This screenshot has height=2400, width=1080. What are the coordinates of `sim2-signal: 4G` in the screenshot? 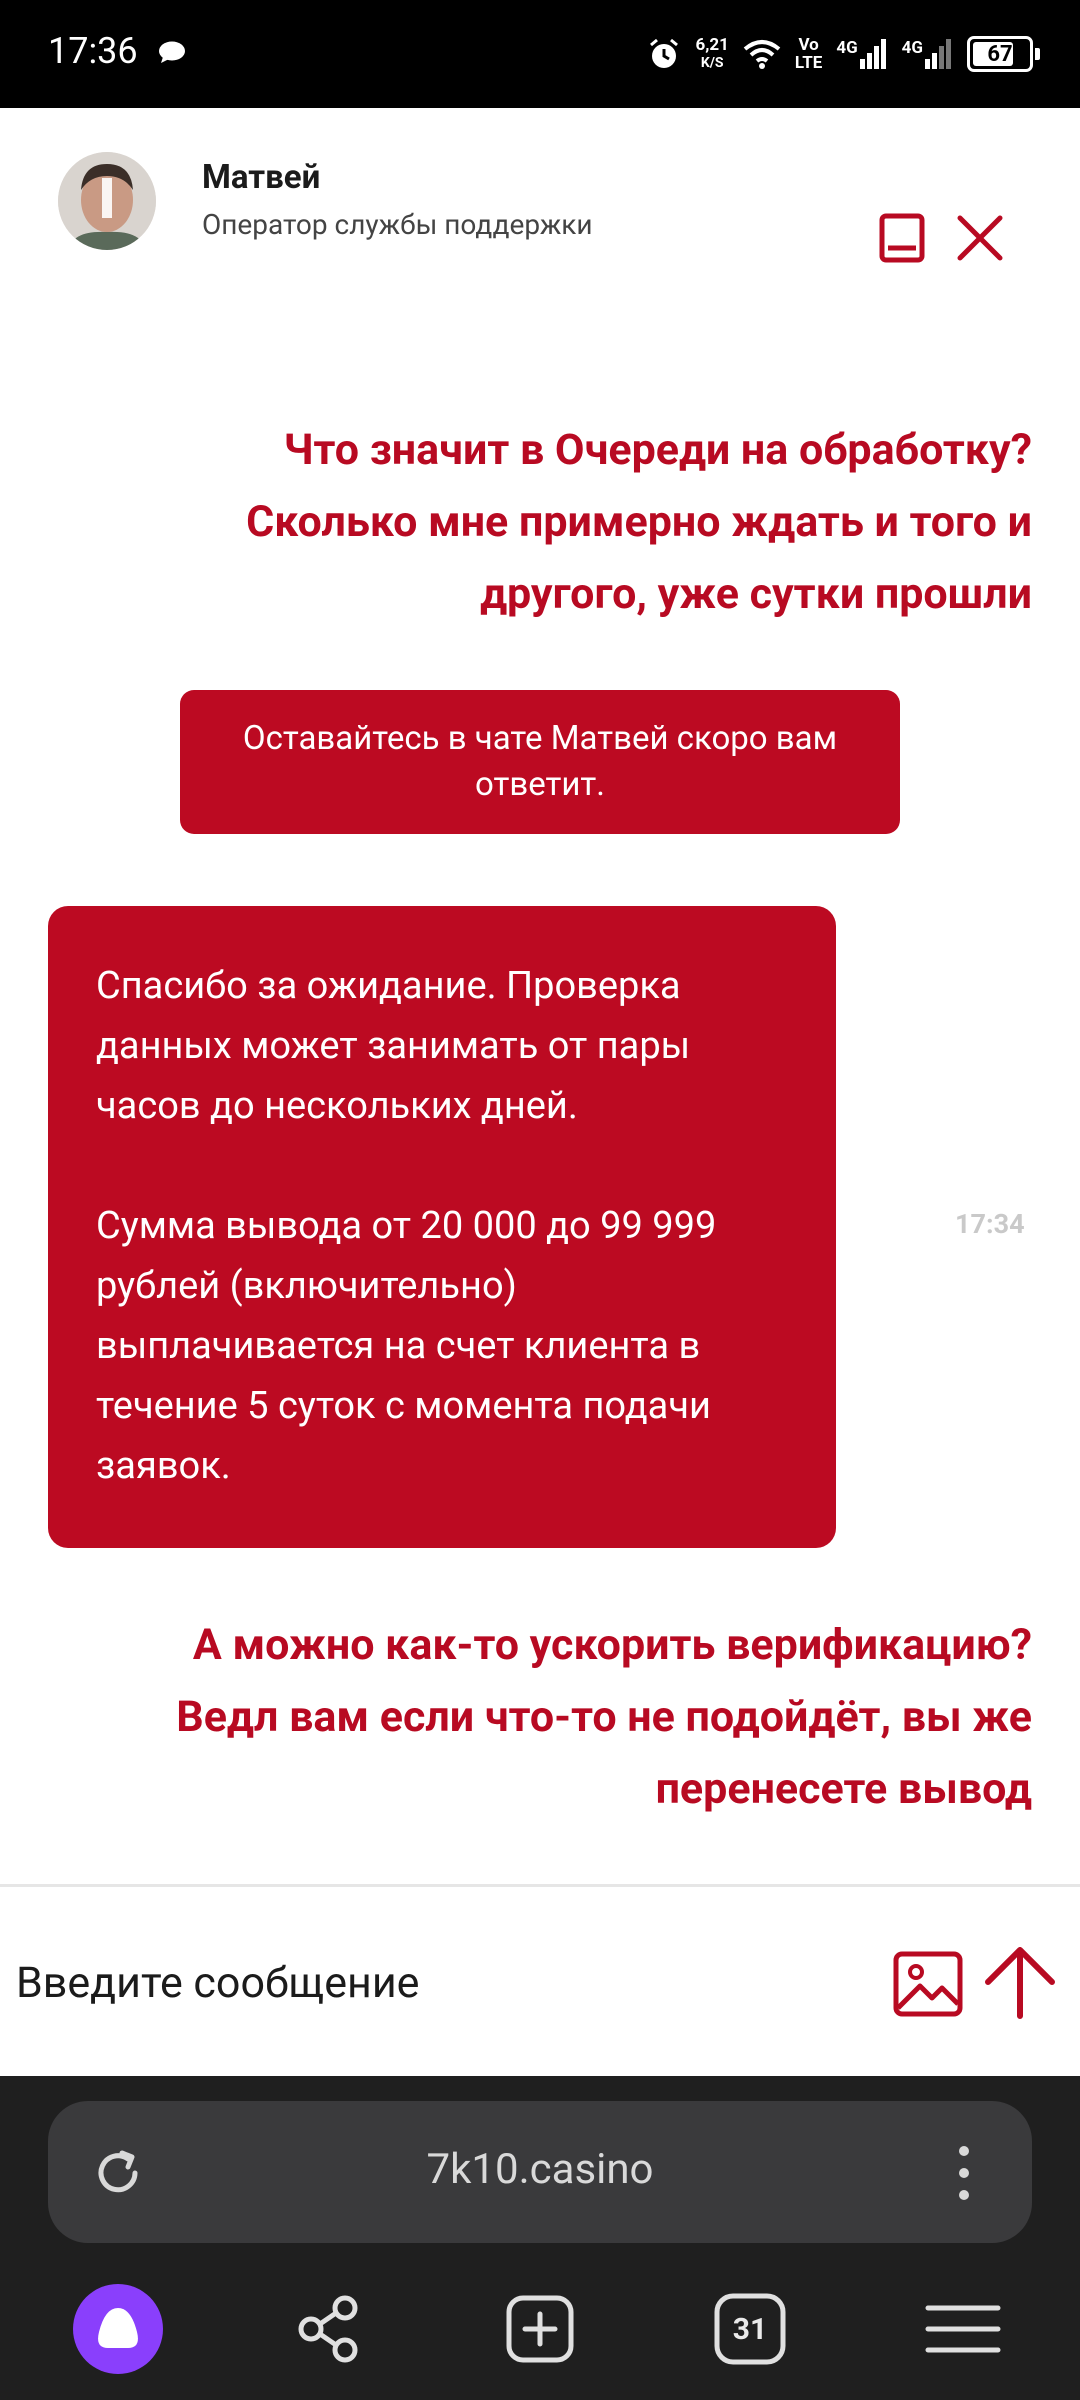 It's located at (927, 54).